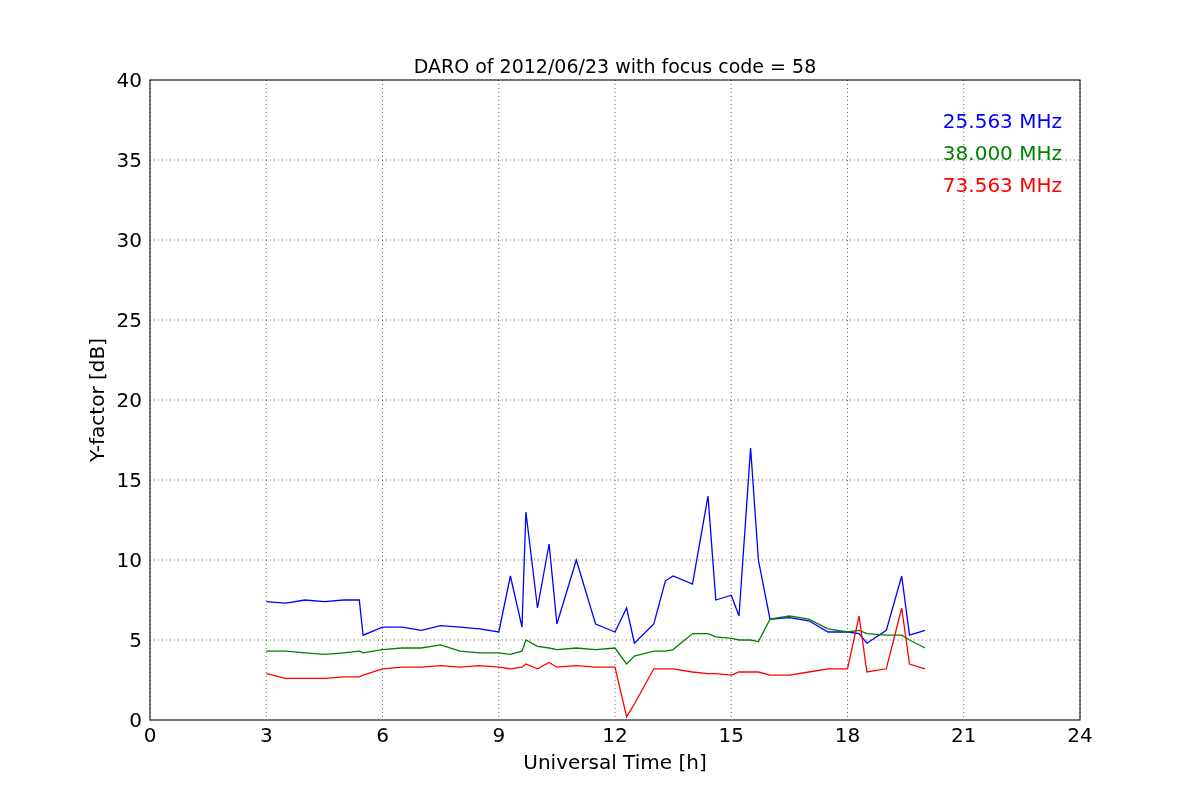 The image size is (1200, 800). Describe the element at coordinates (129, 160) in the screenshot. I see `y-tick-label: 35` at that location.